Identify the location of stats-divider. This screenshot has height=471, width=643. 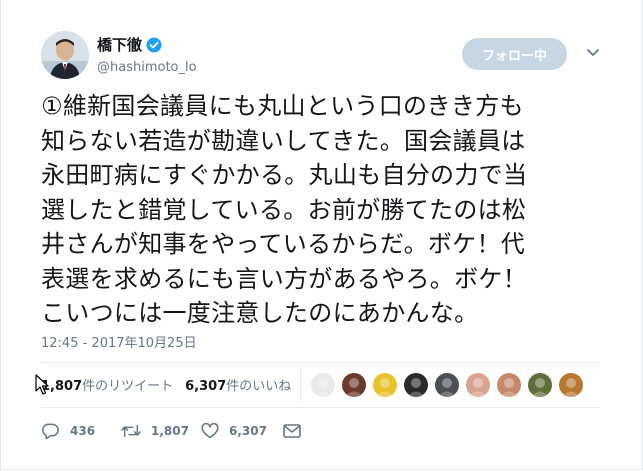
(300, 385).